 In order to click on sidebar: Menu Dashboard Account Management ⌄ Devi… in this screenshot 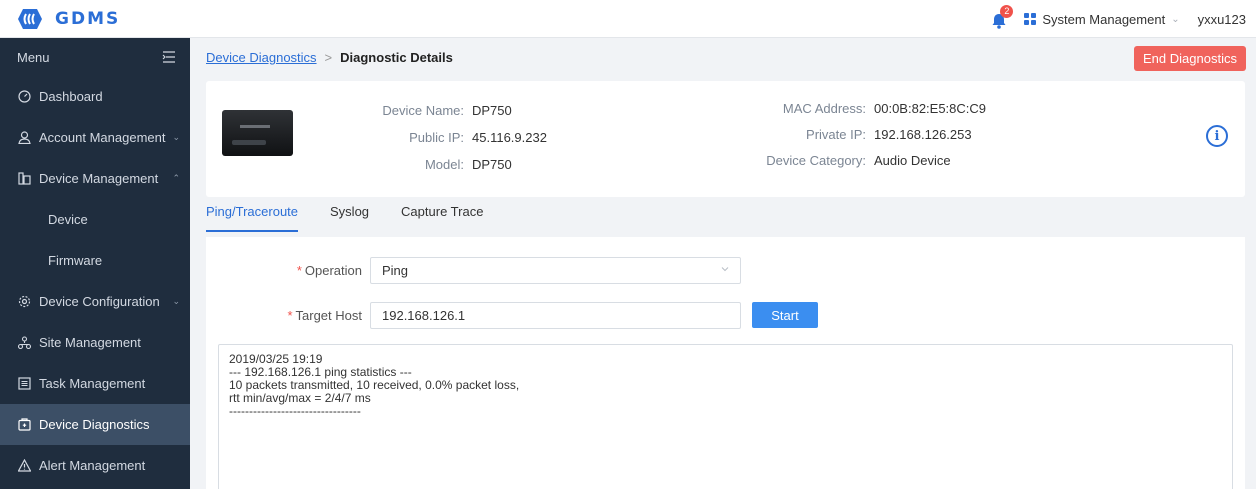, I will do `click(95, 263)`.